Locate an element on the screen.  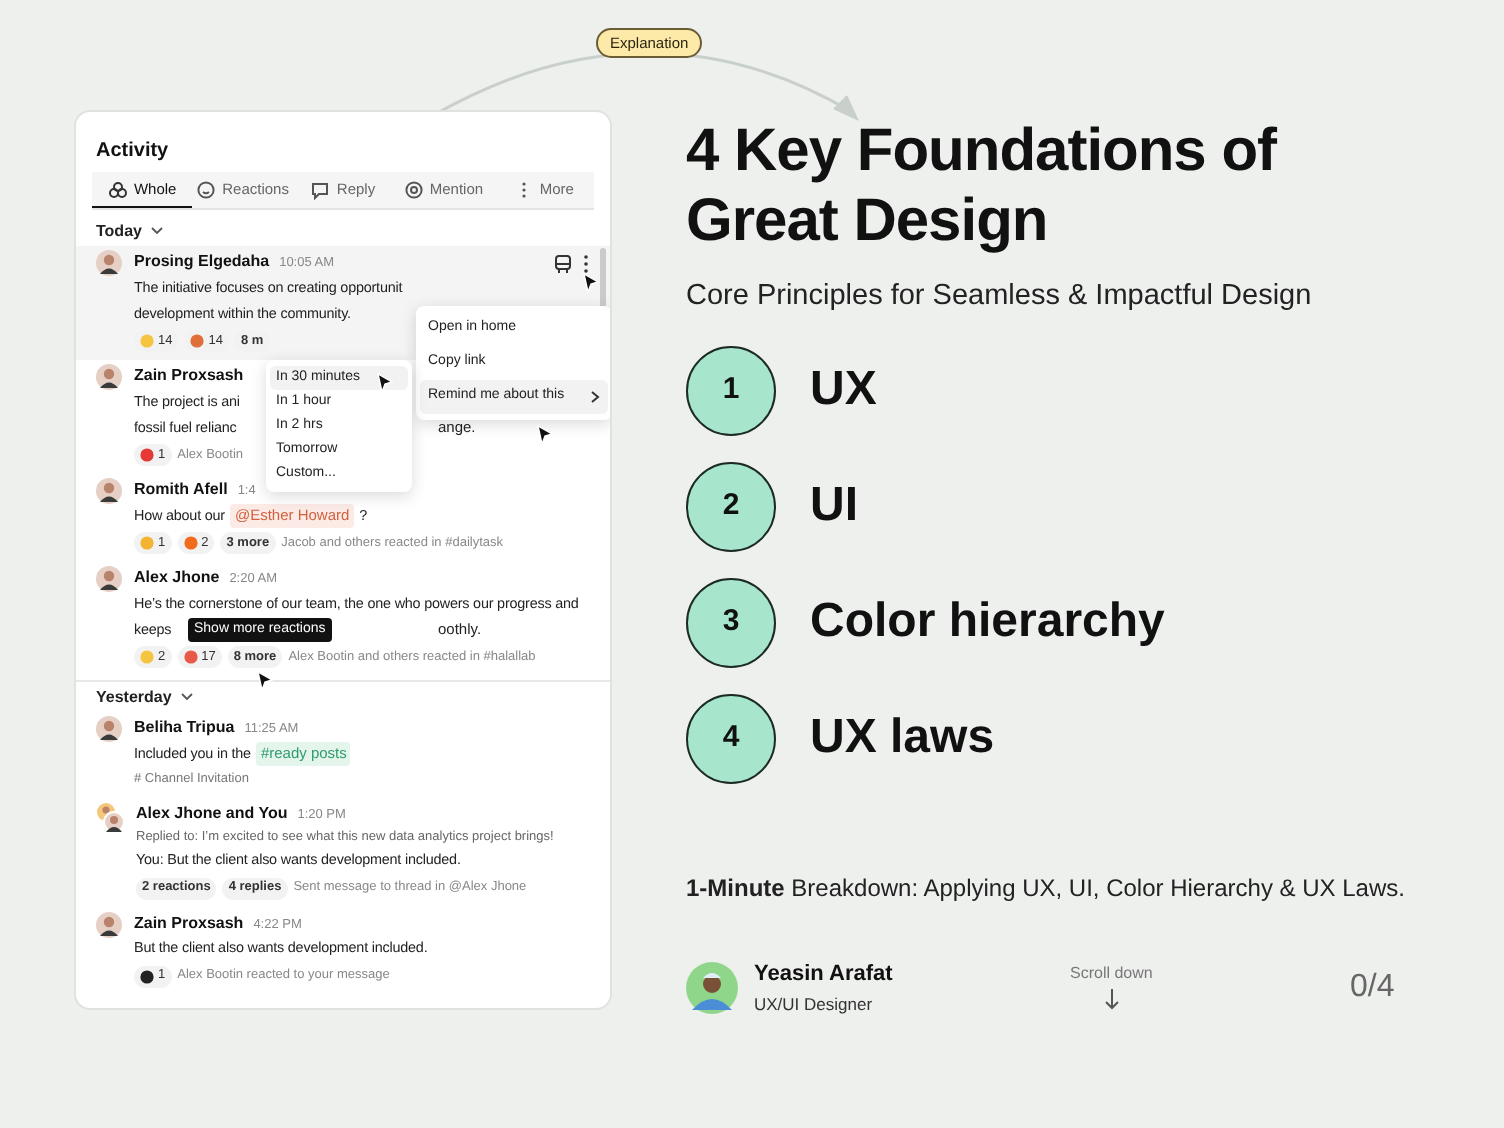
foundation-label: UX laws is located at coordinates (902, 738).